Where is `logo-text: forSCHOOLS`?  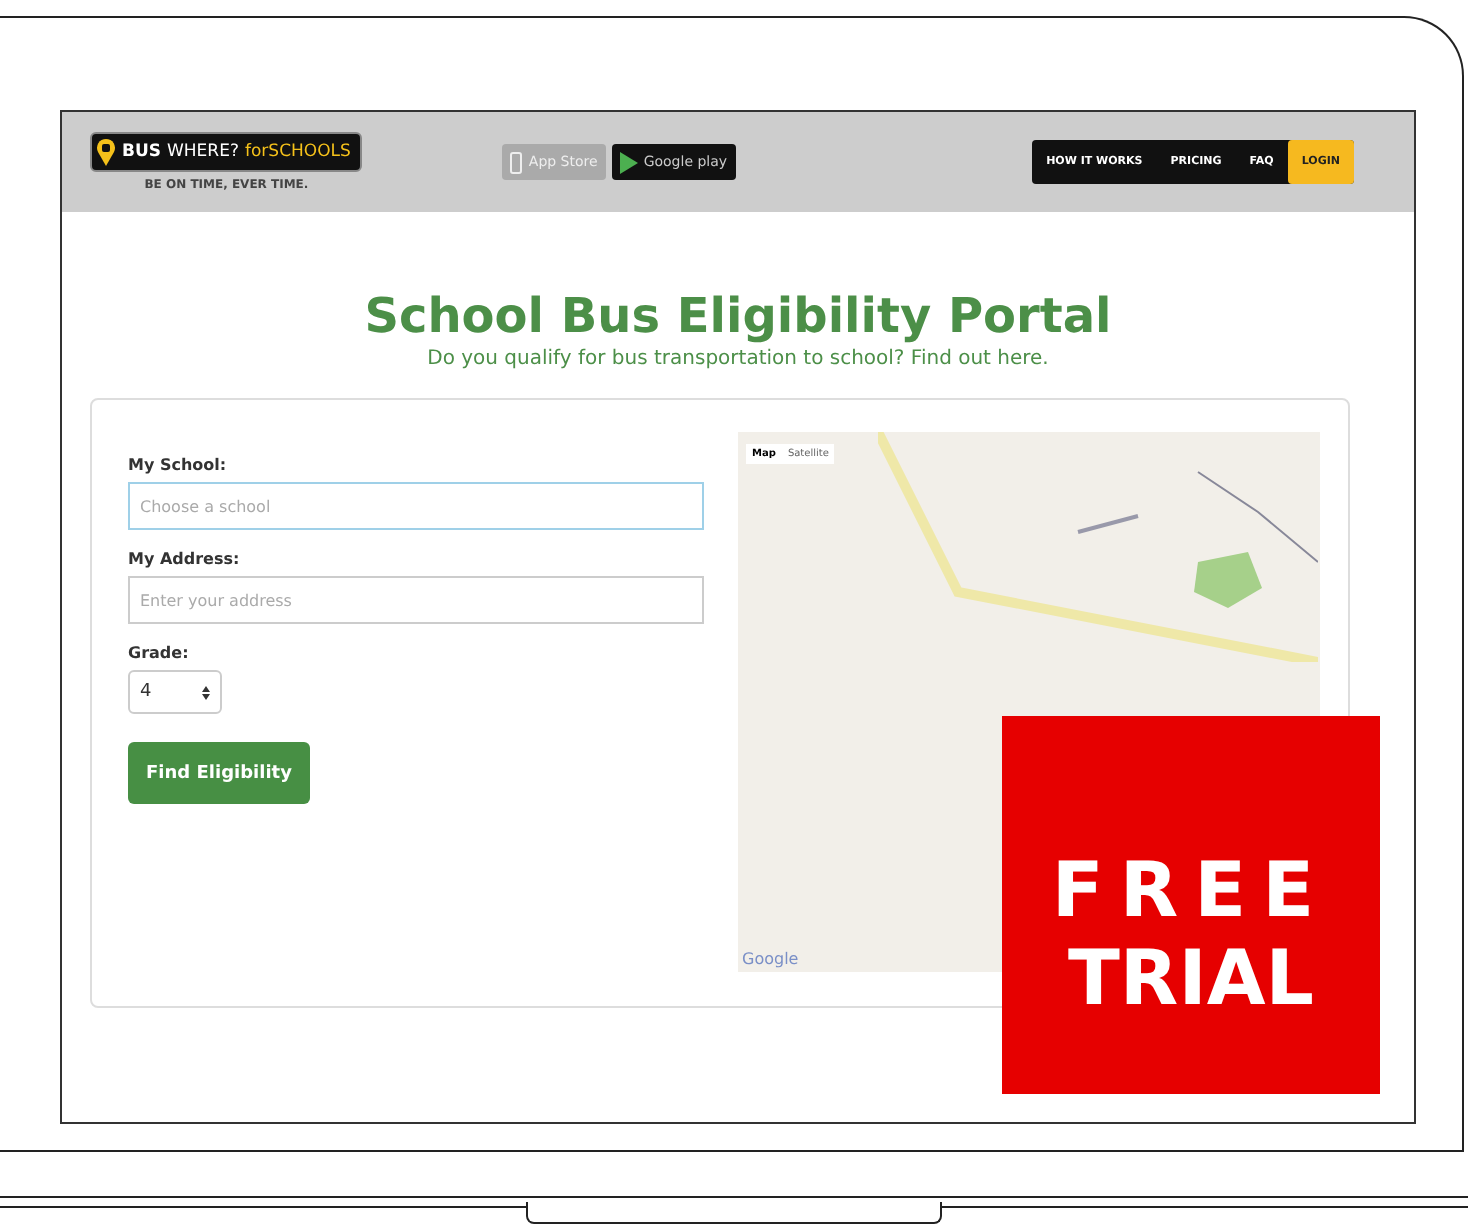
logo-text: forSCHOOLS is located at coordinates (297, 152).